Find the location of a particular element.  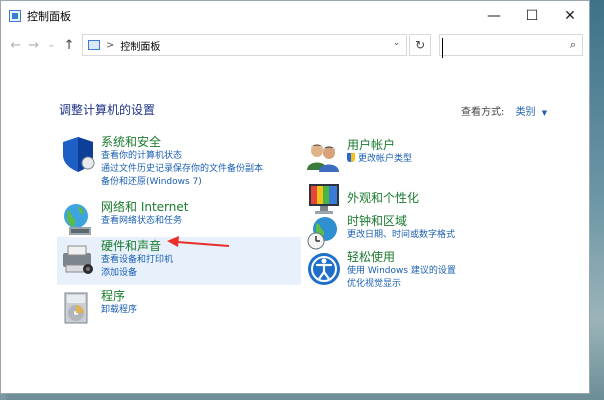

breadcrumb-control-panel: 控制面板 is located at coordinates (140, 45).